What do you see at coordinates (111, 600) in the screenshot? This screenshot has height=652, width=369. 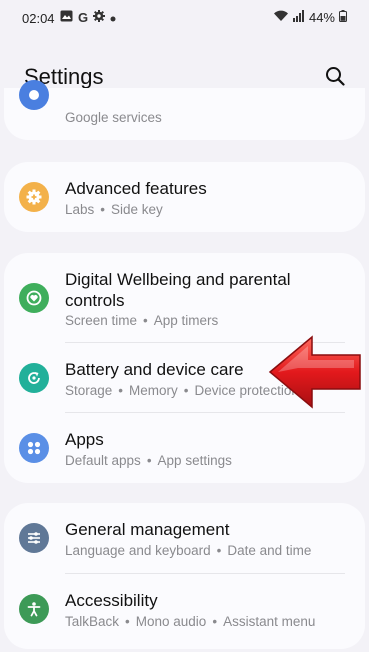 I see `settings-item-title: Accessibility` at bounding box center [111, 600].